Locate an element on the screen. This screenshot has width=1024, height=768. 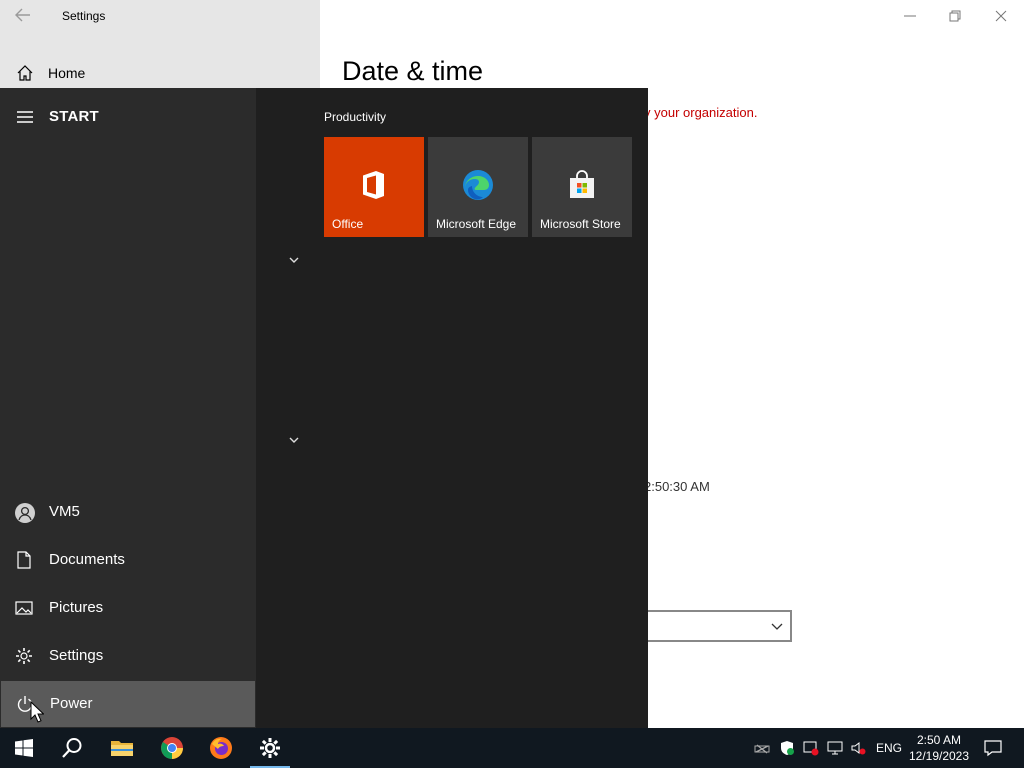
taskbar: ENG 2:50 AM 12/19/2023 is located at coordinates (512, 748).